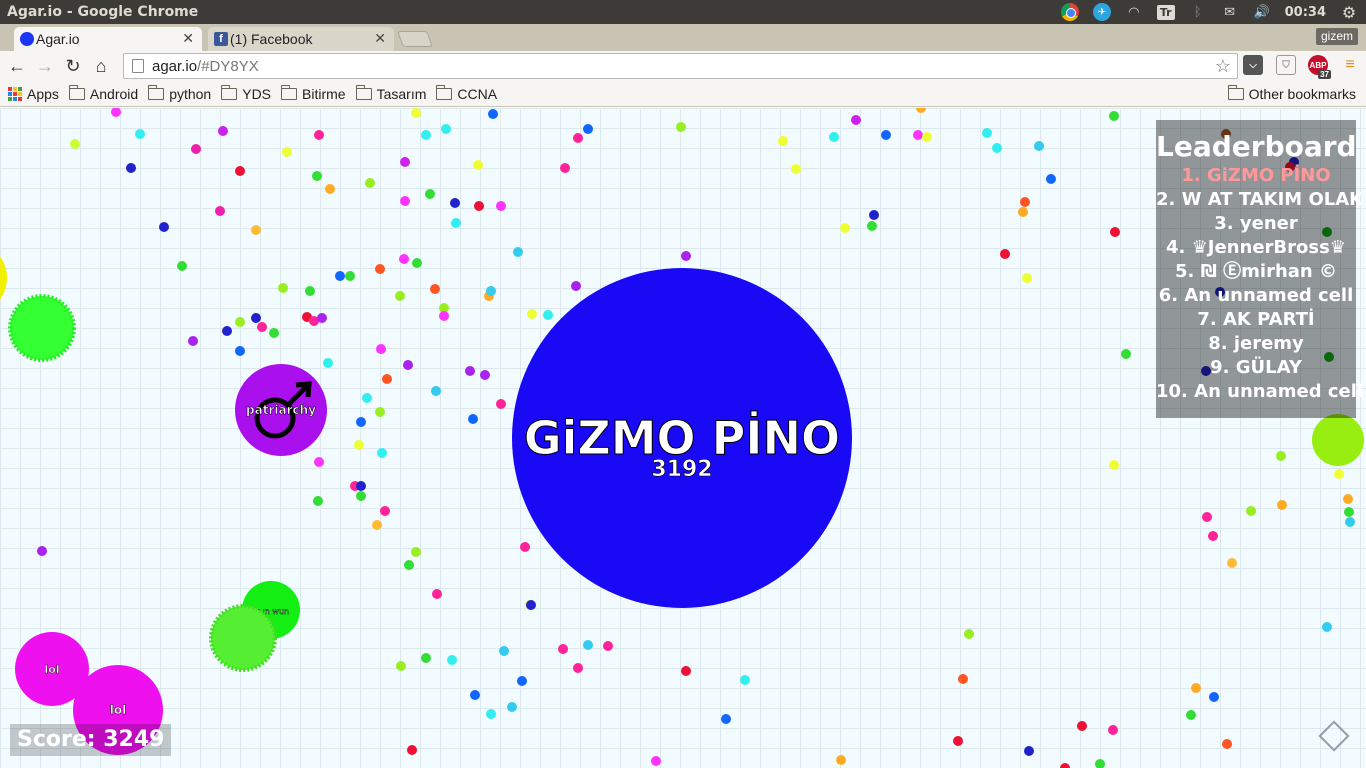  Describe the element at coordinates (1319, 67) in the screenshot. I see `adblock-plus-icon: ABP 37` at that location.